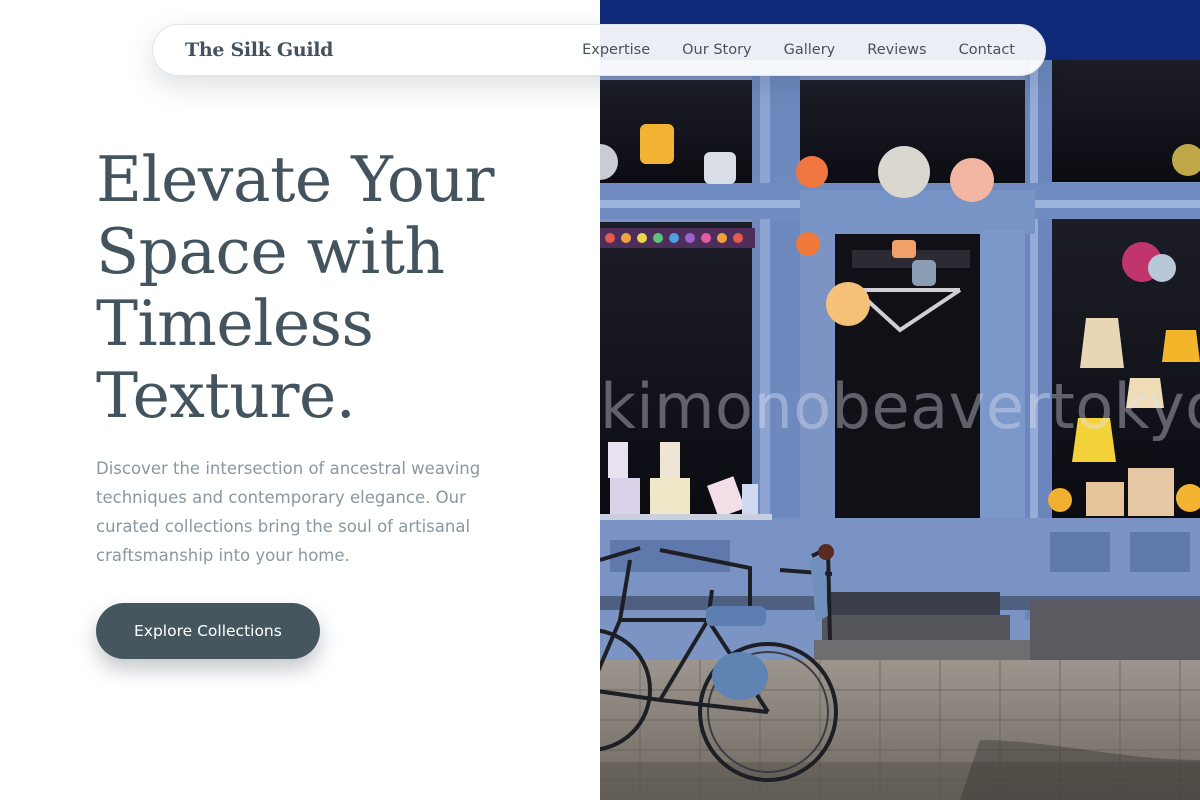 The height and width of the screenshot is (800, 1200). Describe the element at coordinates (208, 631) in the screenshot. I see `explore-collections-button: Explore Collections` at that location.